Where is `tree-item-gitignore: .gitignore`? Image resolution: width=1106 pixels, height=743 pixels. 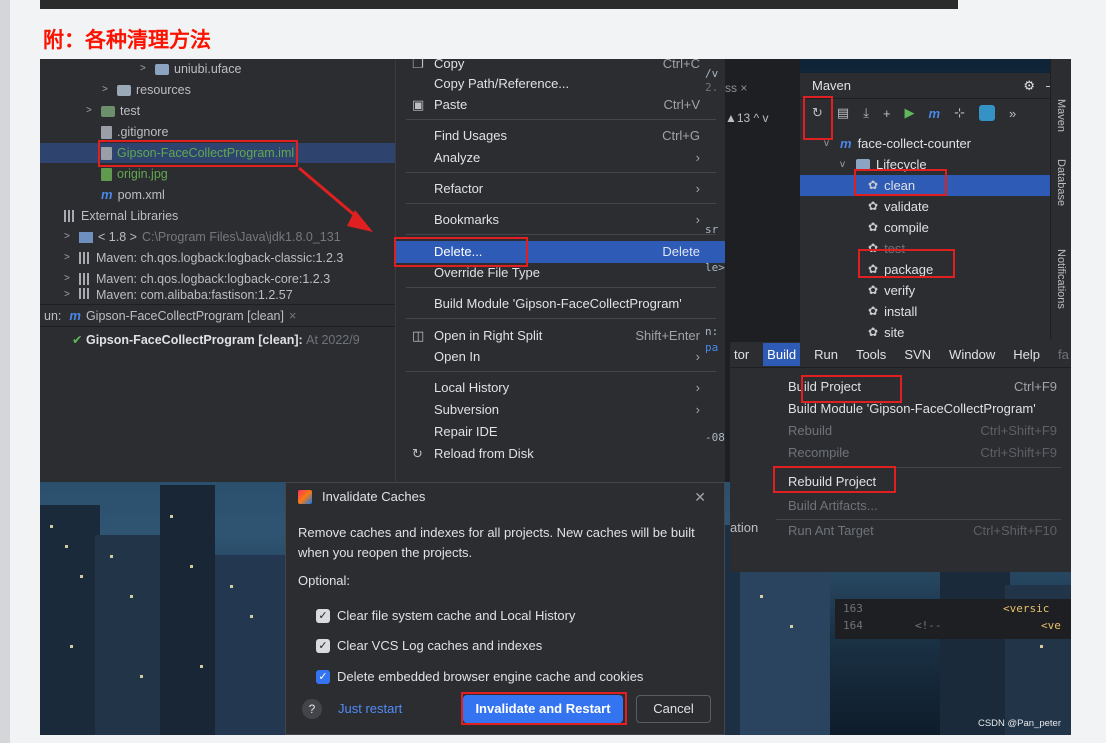 tree-item-gitignore: .gitignore is located at coordinates (127, 132).